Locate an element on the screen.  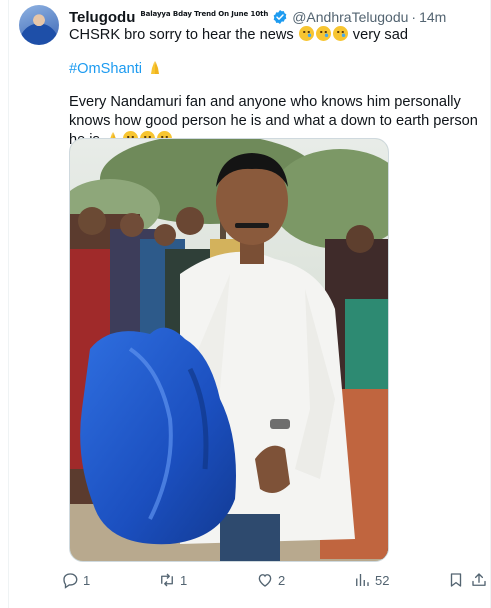
folded-hands-emoji is located at coordinates (155, 67).